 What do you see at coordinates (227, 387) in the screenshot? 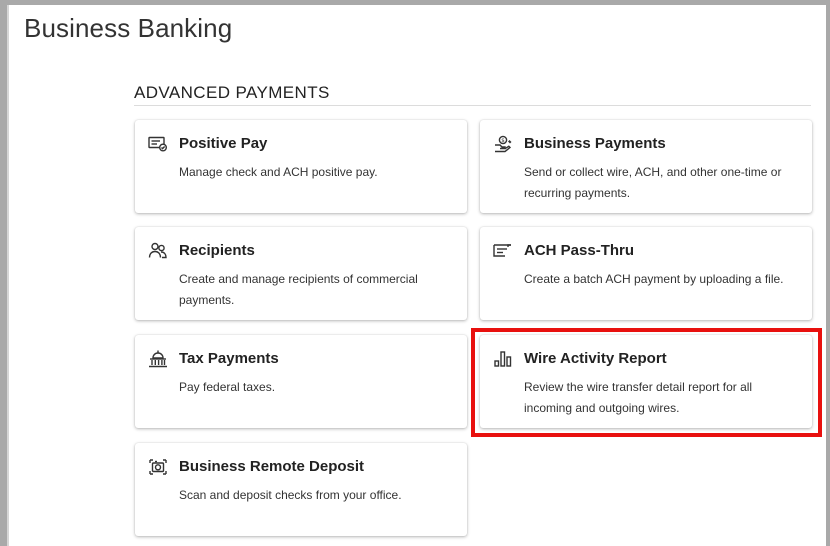
I see `tax-payments-description: Pay federal taxes.` at bounding box center [227, 387].